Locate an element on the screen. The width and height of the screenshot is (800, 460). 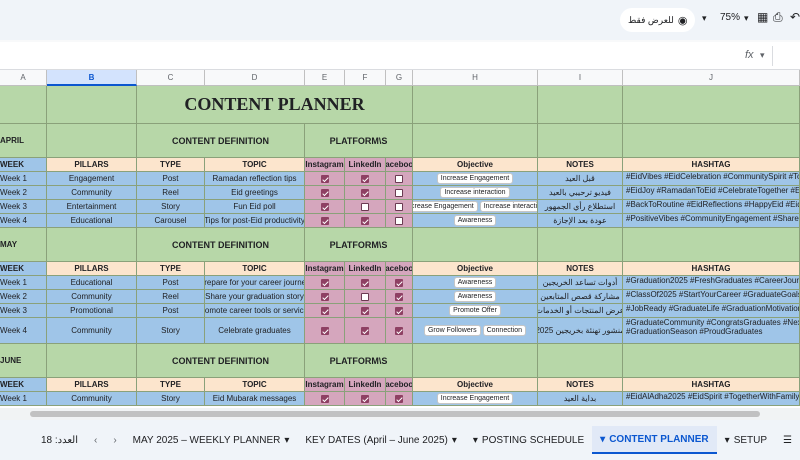
column-header-g: G is located at coordinates (399, 78).